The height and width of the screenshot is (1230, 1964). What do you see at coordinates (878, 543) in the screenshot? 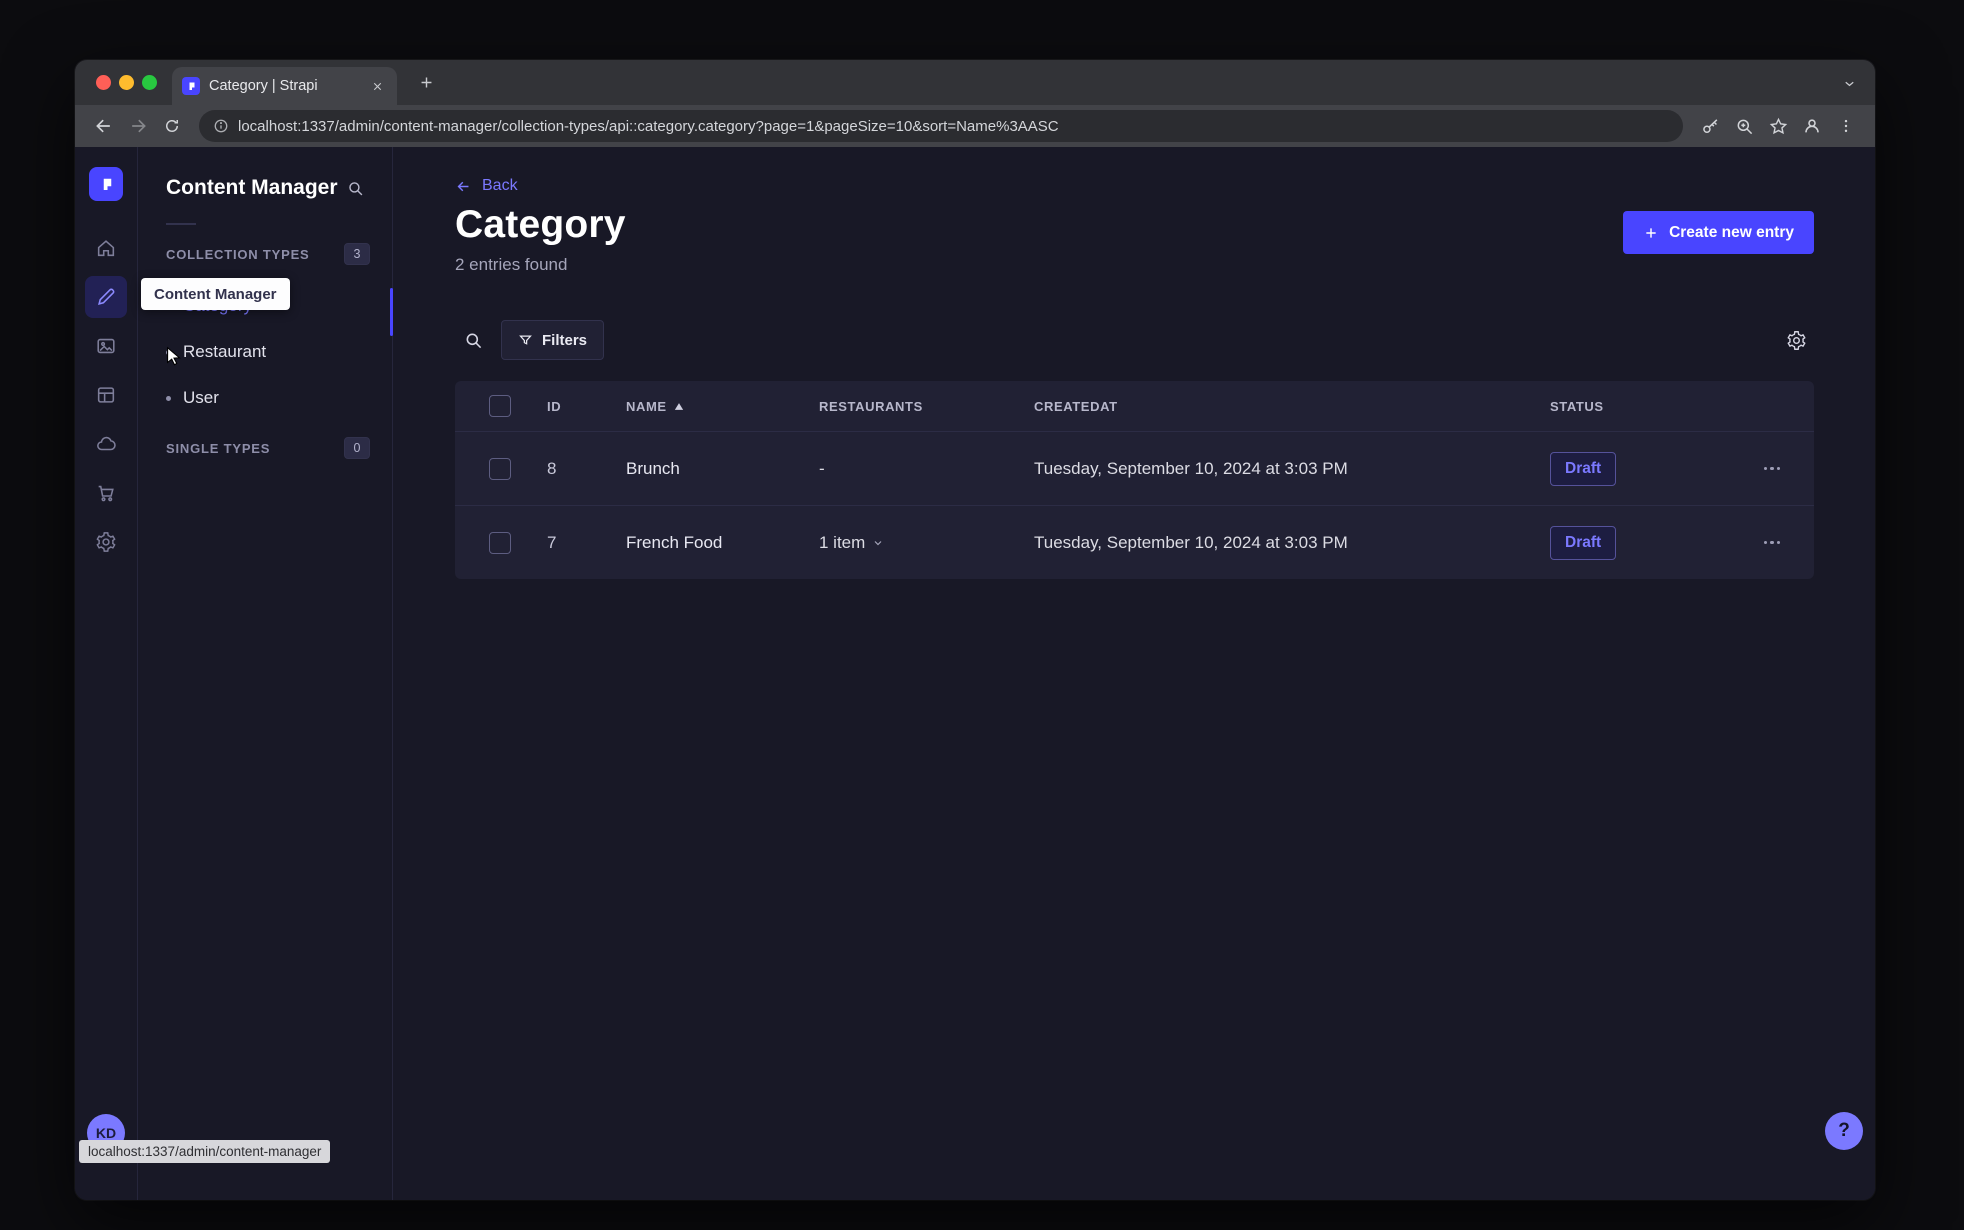
I see `chevron-down-icon` at bounding box center [878, 543].